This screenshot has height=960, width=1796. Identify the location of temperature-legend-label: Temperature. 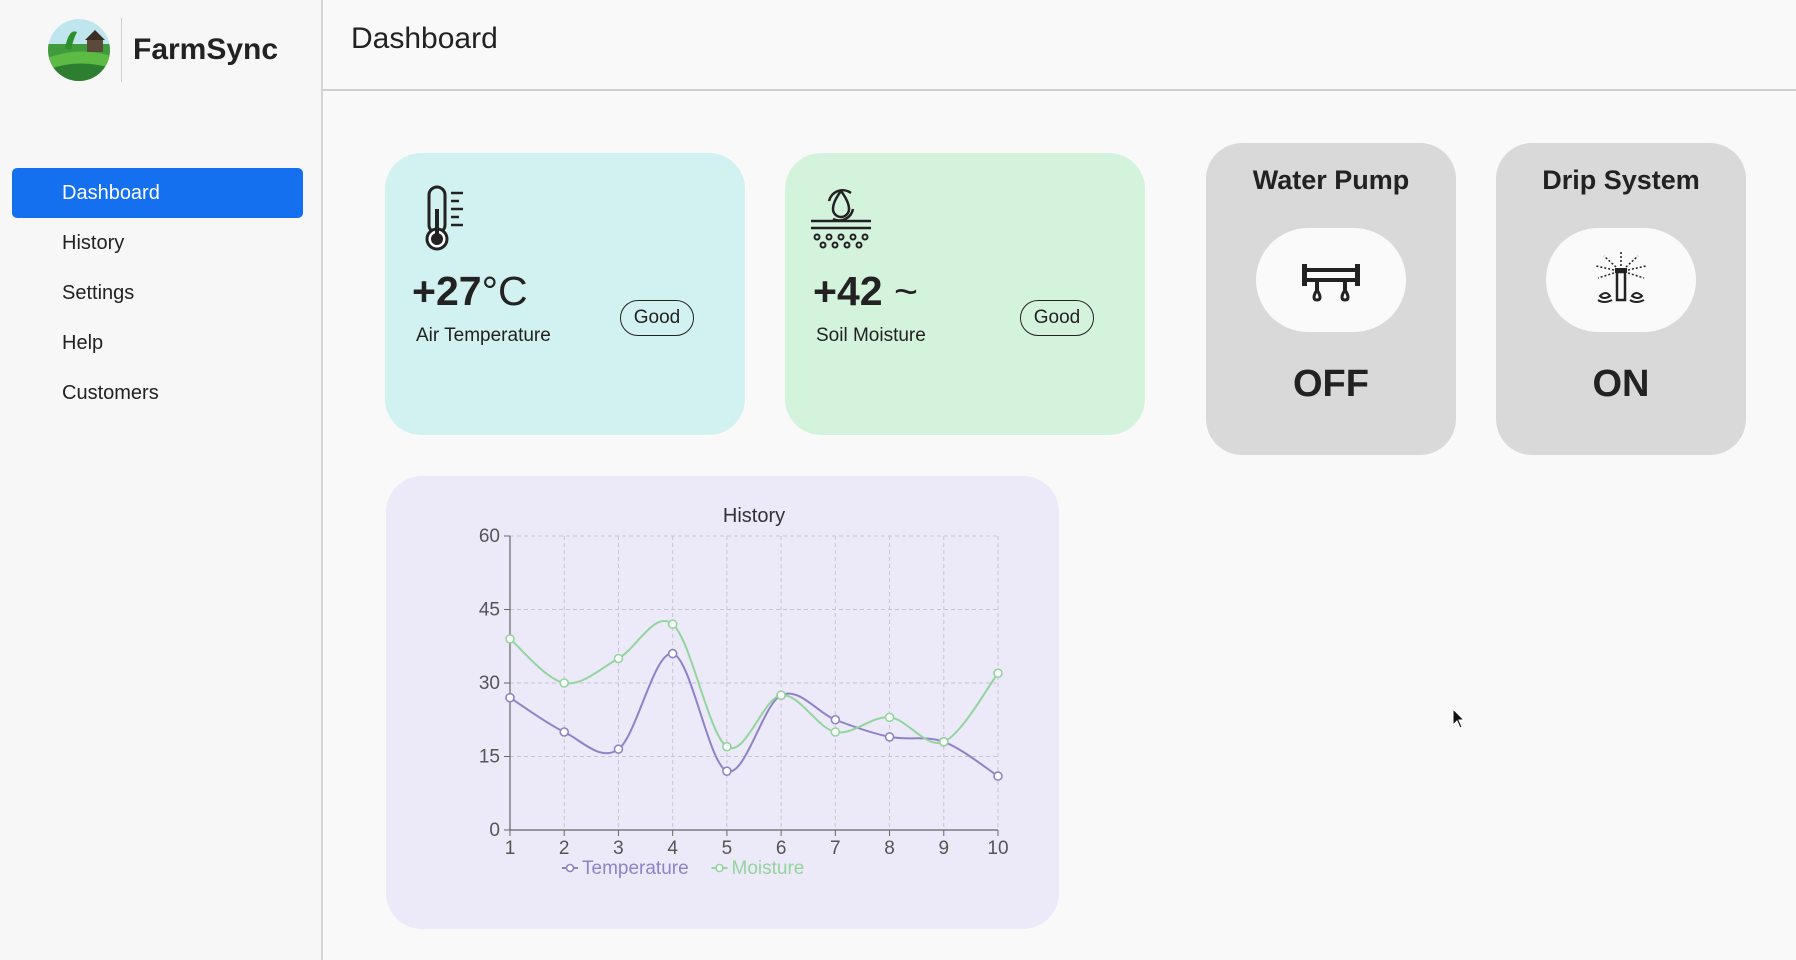
(635, 868).